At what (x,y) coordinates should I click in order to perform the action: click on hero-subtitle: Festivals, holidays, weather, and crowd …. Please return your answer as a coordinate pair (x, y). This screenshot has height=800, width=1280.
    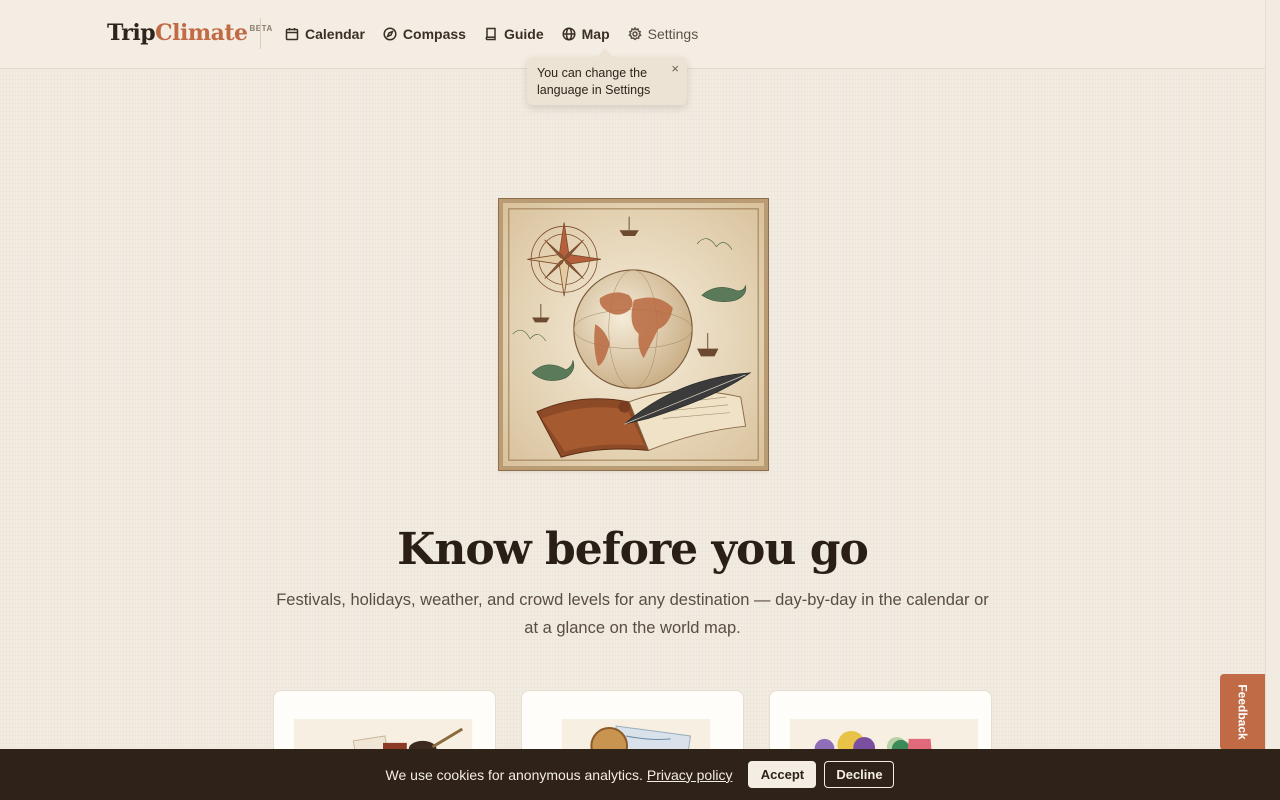
    Looking at the image, I should click on (632, 614).